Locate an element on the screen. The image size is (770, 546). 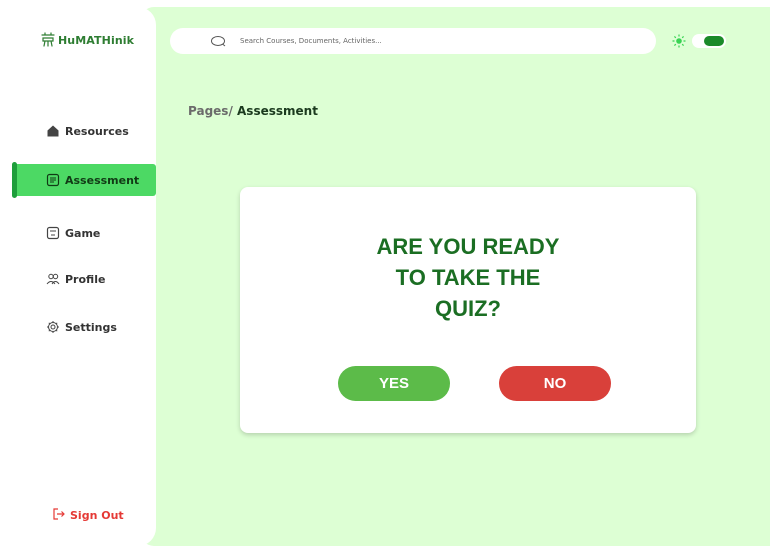
quiz-prompt-title: ARE YOU READY TO TAKE THE QUIZ? is located at coordinates (468, 277).